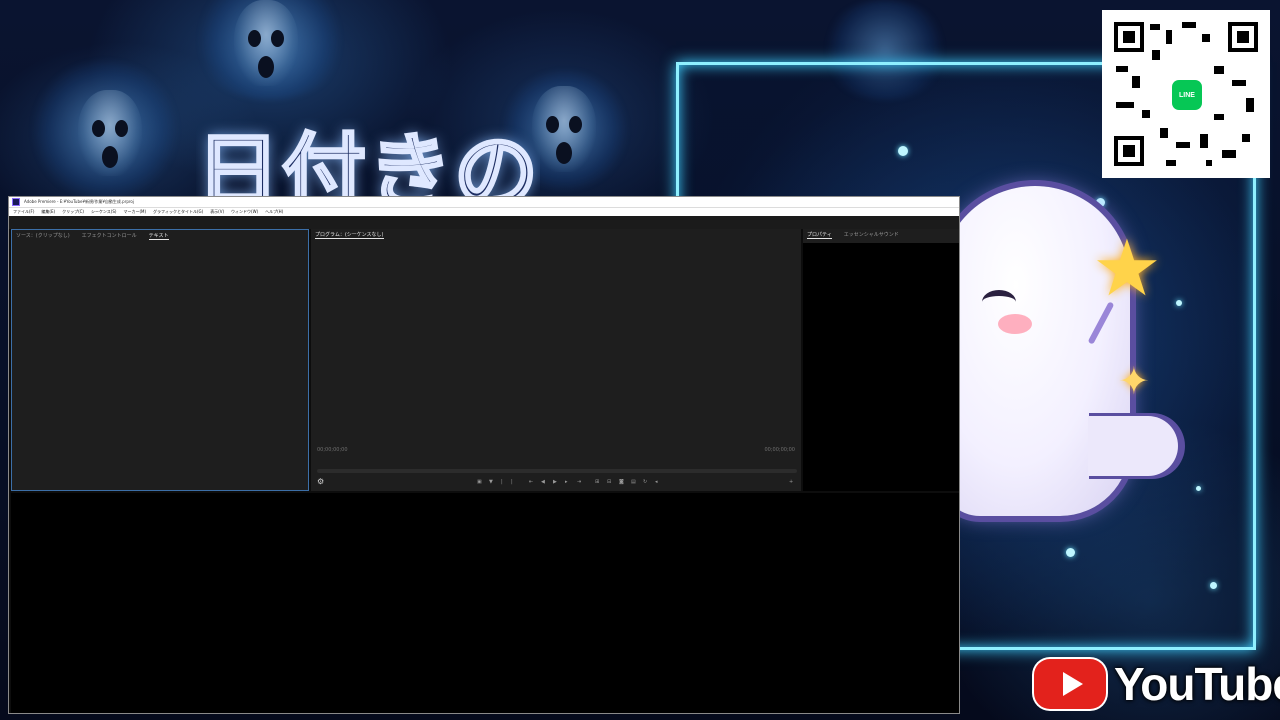 The image size is (1280, 720). What do you see at coordinates (512, 482) in the screenshot?
I see `mark-out-icon: |` at bounding box center [512, 482].